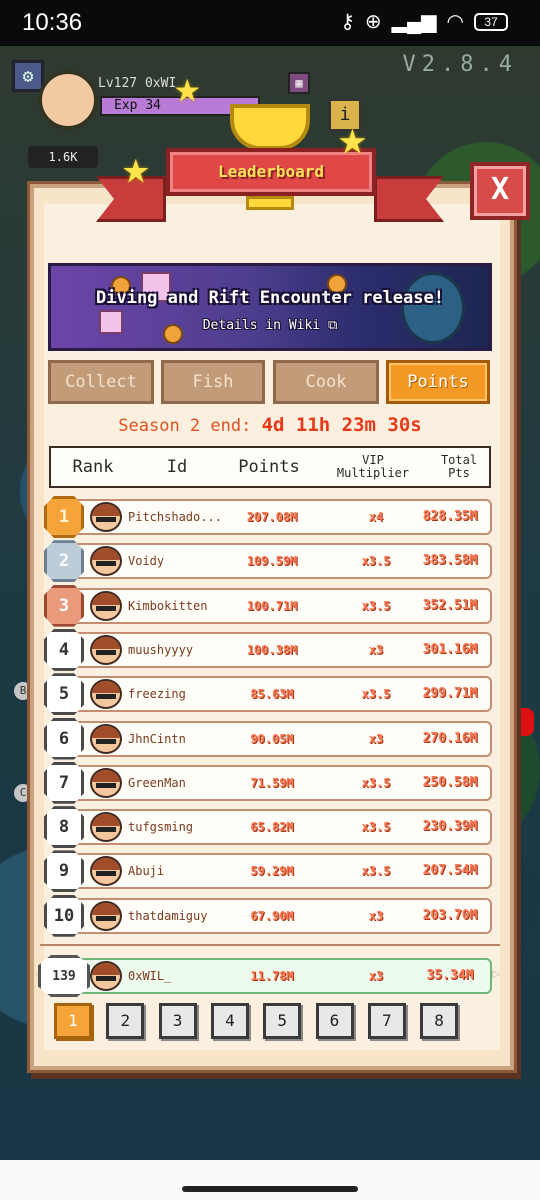  What do you see at coordinates (64, 649) in the screenshot?
I see `rank-badge: 4` at bounding box center [64, 649].